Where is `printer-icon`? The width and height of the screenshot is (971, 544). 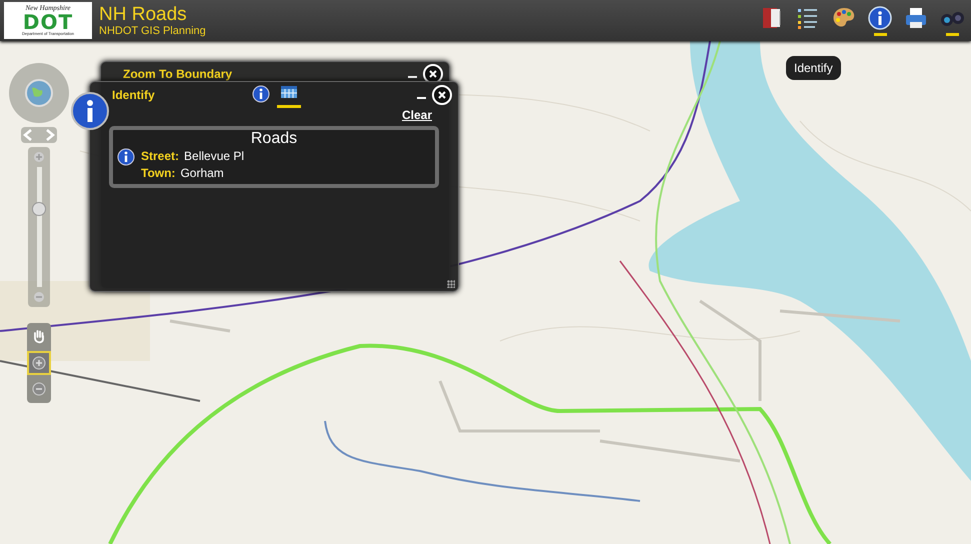
printer-icon is located at coordinates (916, 18).